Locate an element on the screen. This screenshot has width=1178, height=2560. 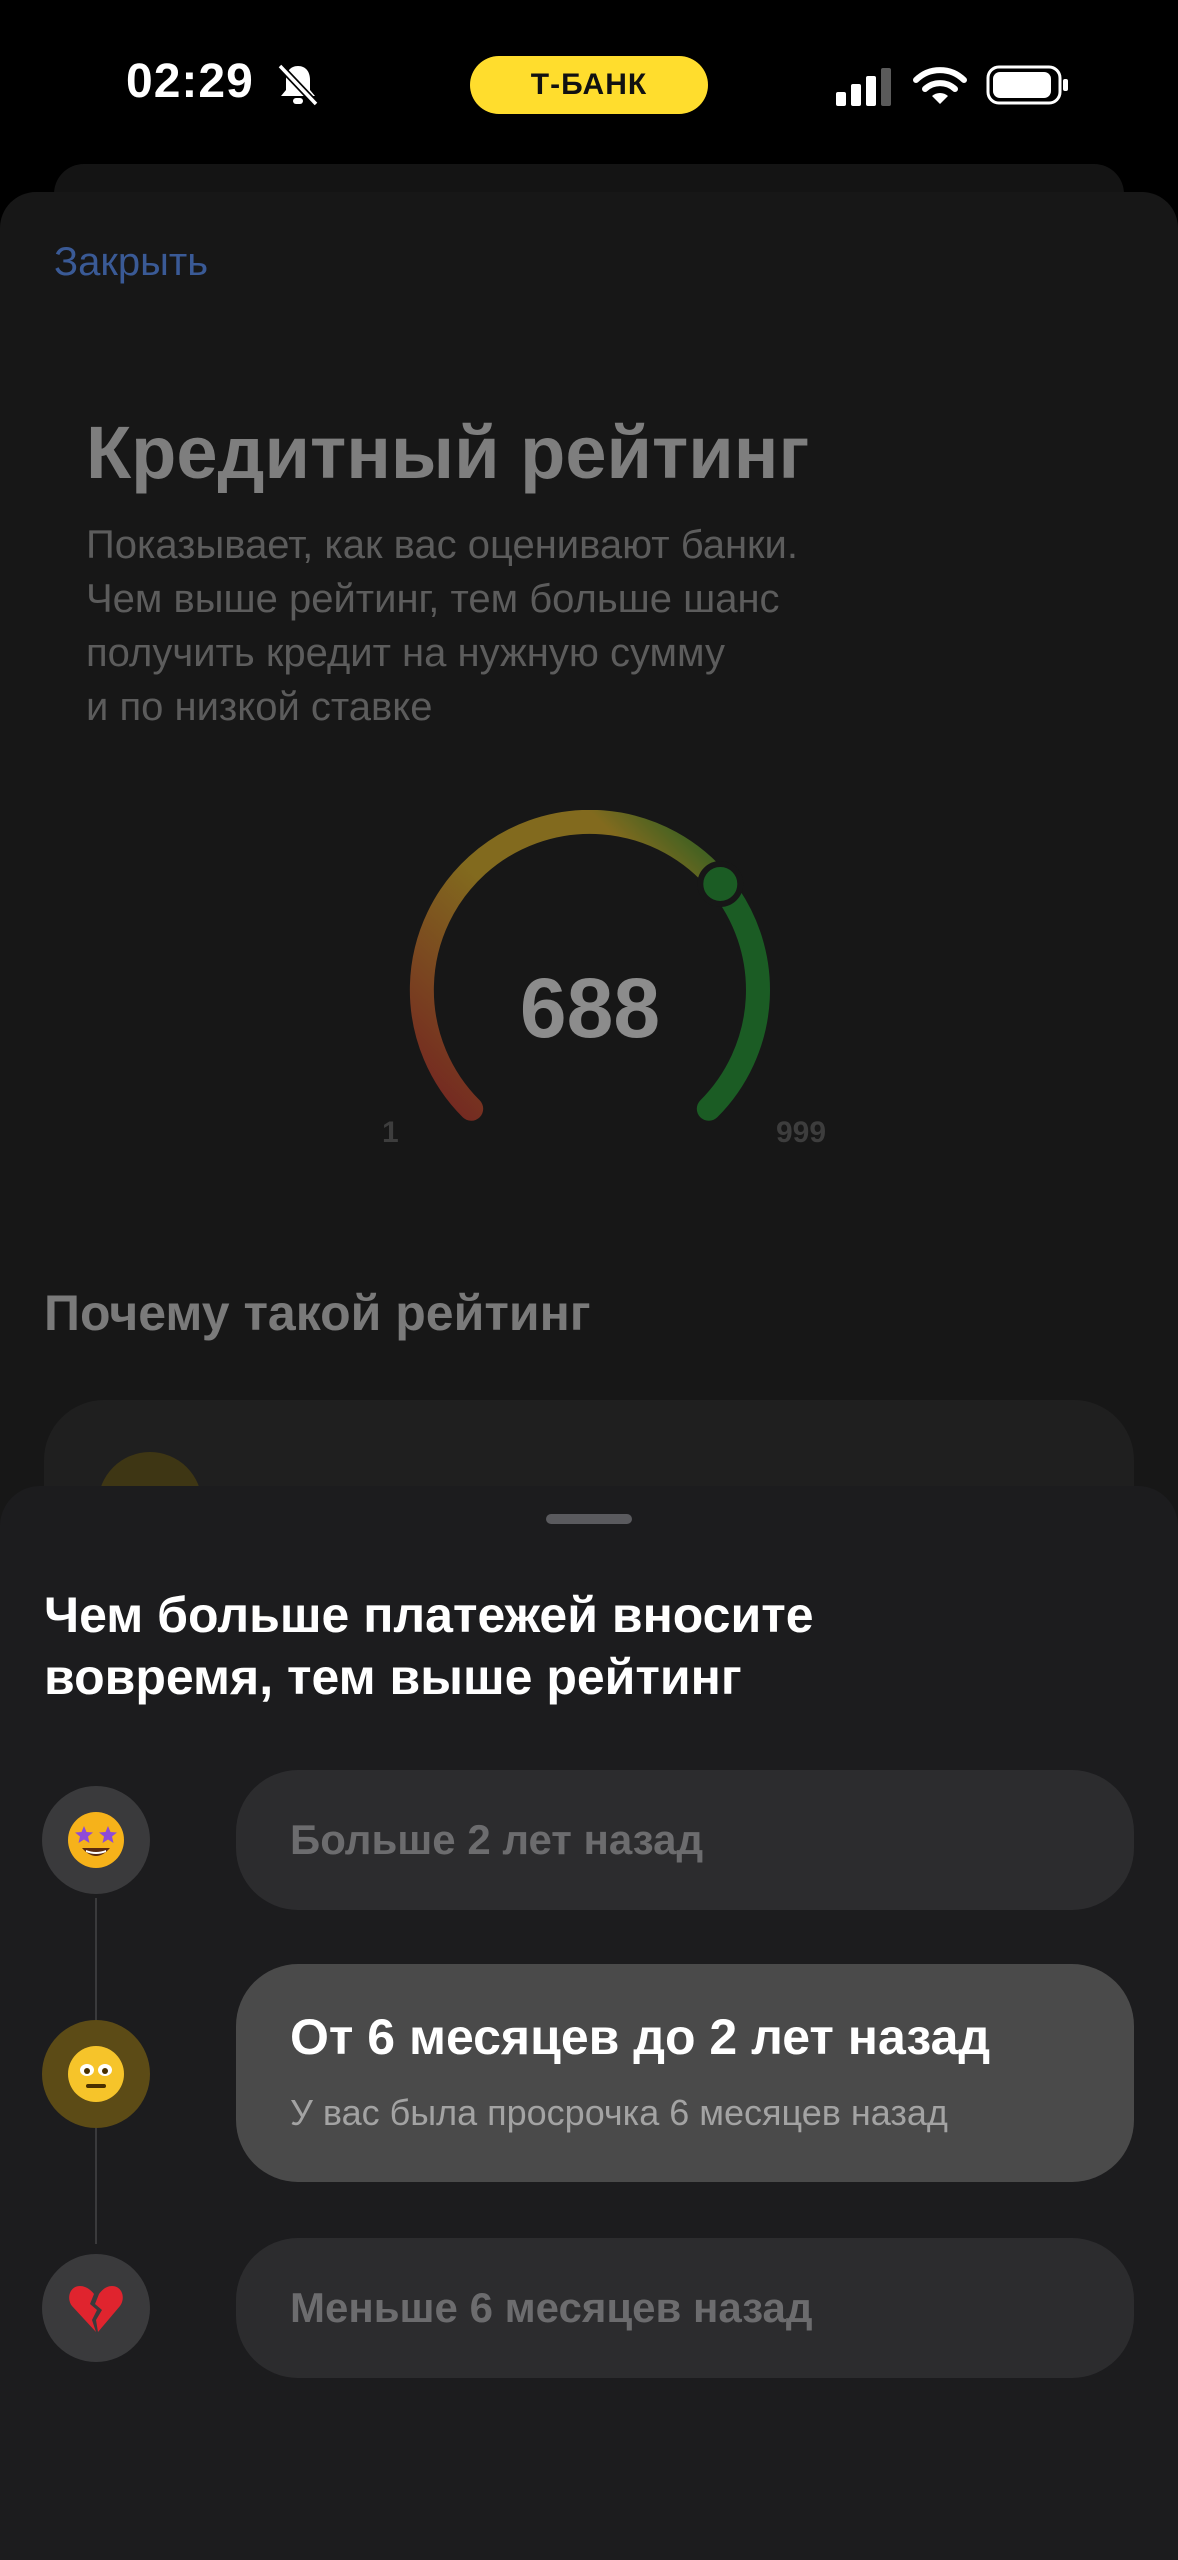
broken-heart-emoji-icon is located at coordinates (96, 2309).